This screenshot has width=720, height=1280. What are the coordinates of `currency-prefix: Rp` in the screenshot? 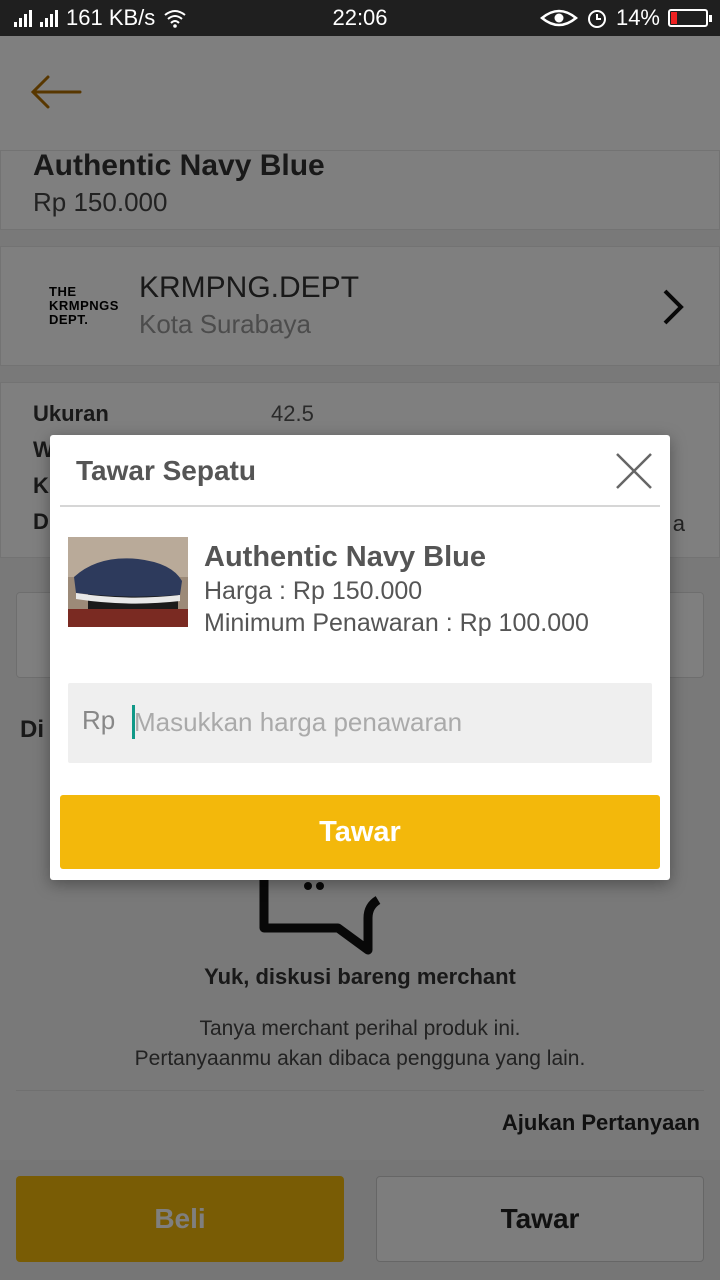 It's located at (99, 720).